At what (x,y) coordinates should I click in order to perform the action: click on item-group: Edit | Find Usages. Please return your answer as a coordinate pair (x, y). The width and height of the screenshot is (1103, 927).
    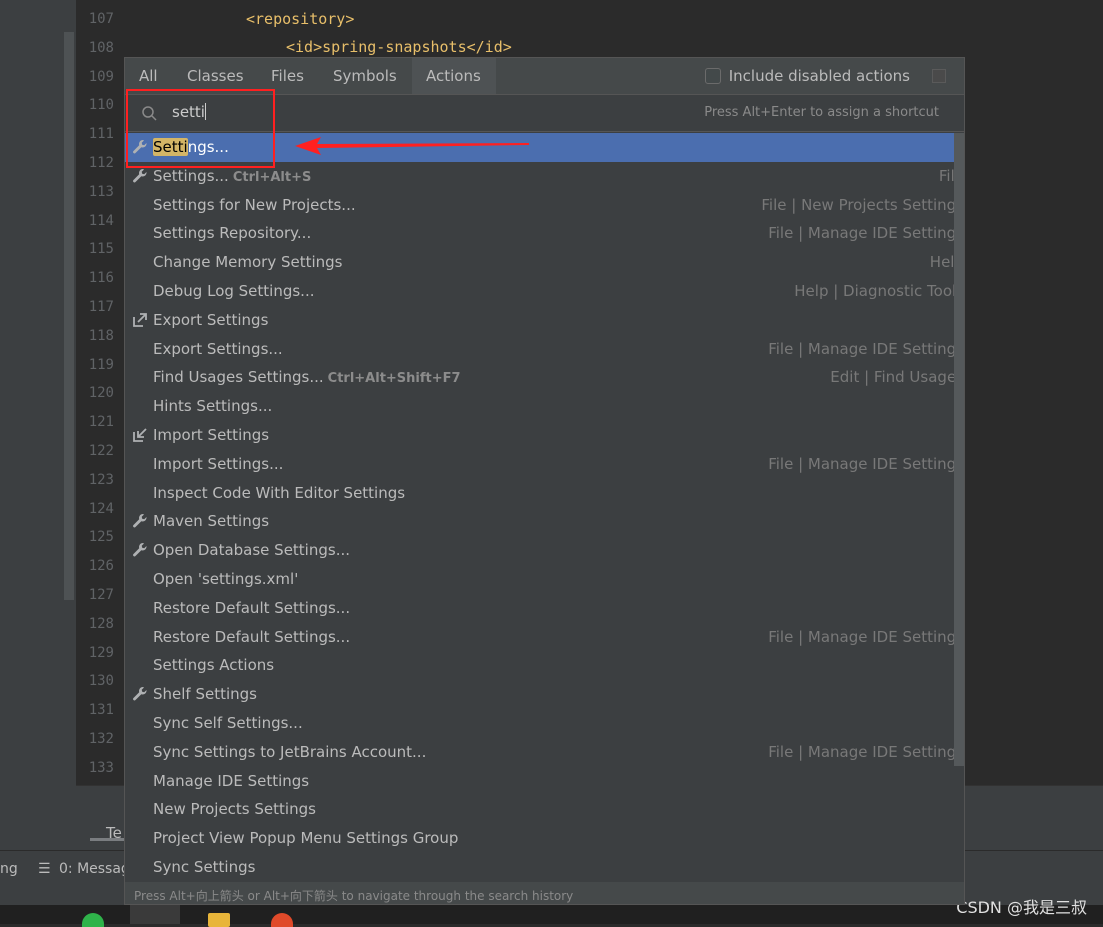
    Looking at the image, I should click on (897, 377).